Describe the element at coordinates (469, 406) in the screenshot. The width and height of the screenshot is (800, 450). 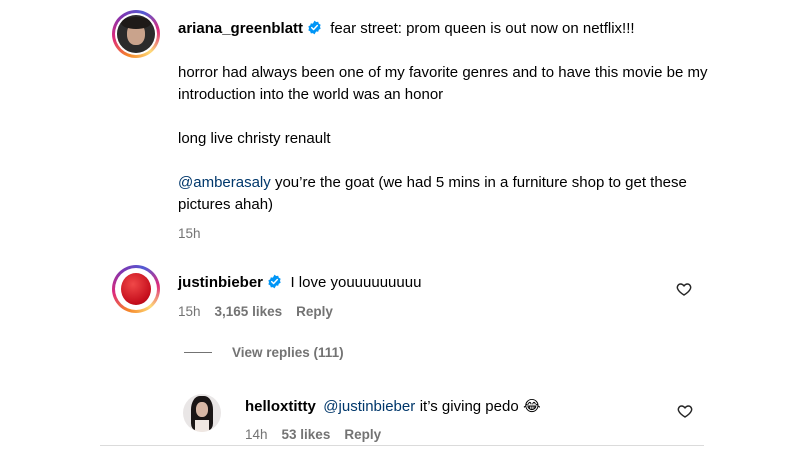
I see `reply-text: it’s giving pedo` at that location.